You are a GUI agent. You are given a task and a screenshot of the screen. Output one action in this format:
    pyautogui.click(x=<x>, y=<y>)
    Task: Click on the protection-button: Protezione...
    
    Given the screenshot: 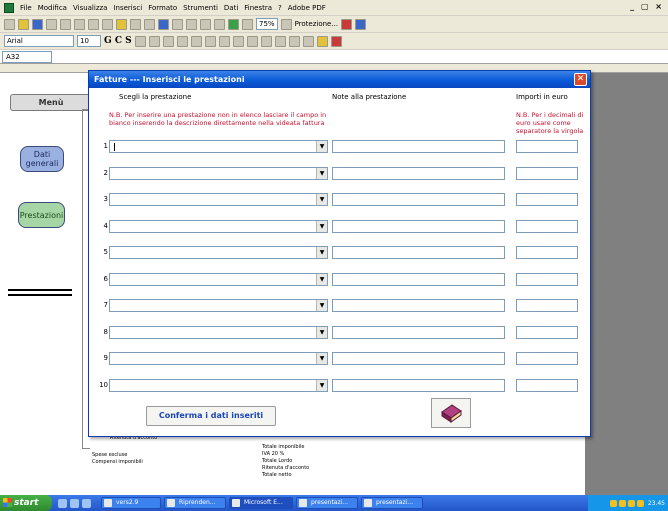 What is the action you would take?
    pyautogui.click(x=316, y=24)
    